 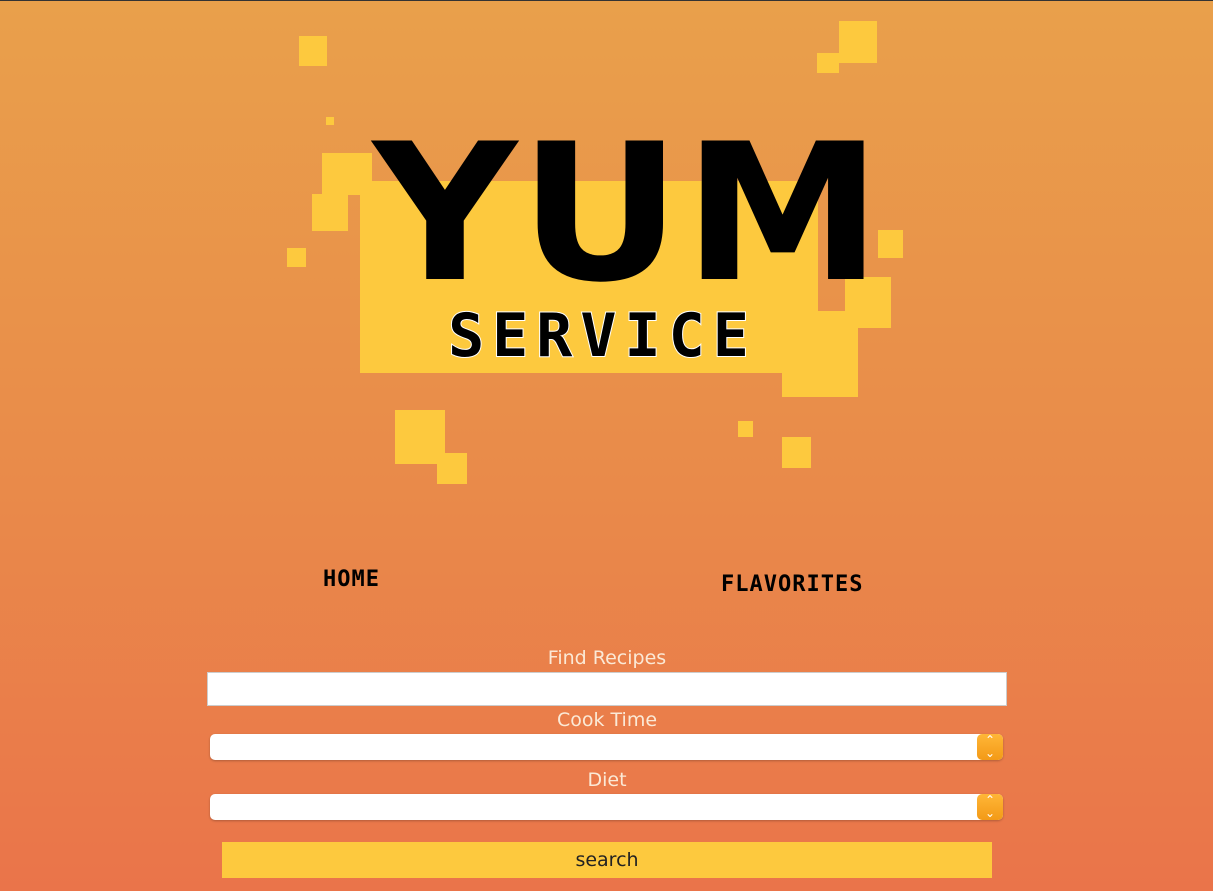 What do you see at coordinates (607, 658) in the screenshot?
I see `find-recipes-label: Find Recipes` at bounding box center [607, 658].